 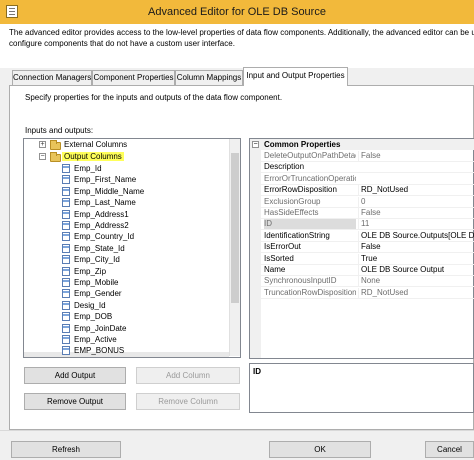 I want to click on property-value: OLE DB Source Output, so click(x=416, y=270).